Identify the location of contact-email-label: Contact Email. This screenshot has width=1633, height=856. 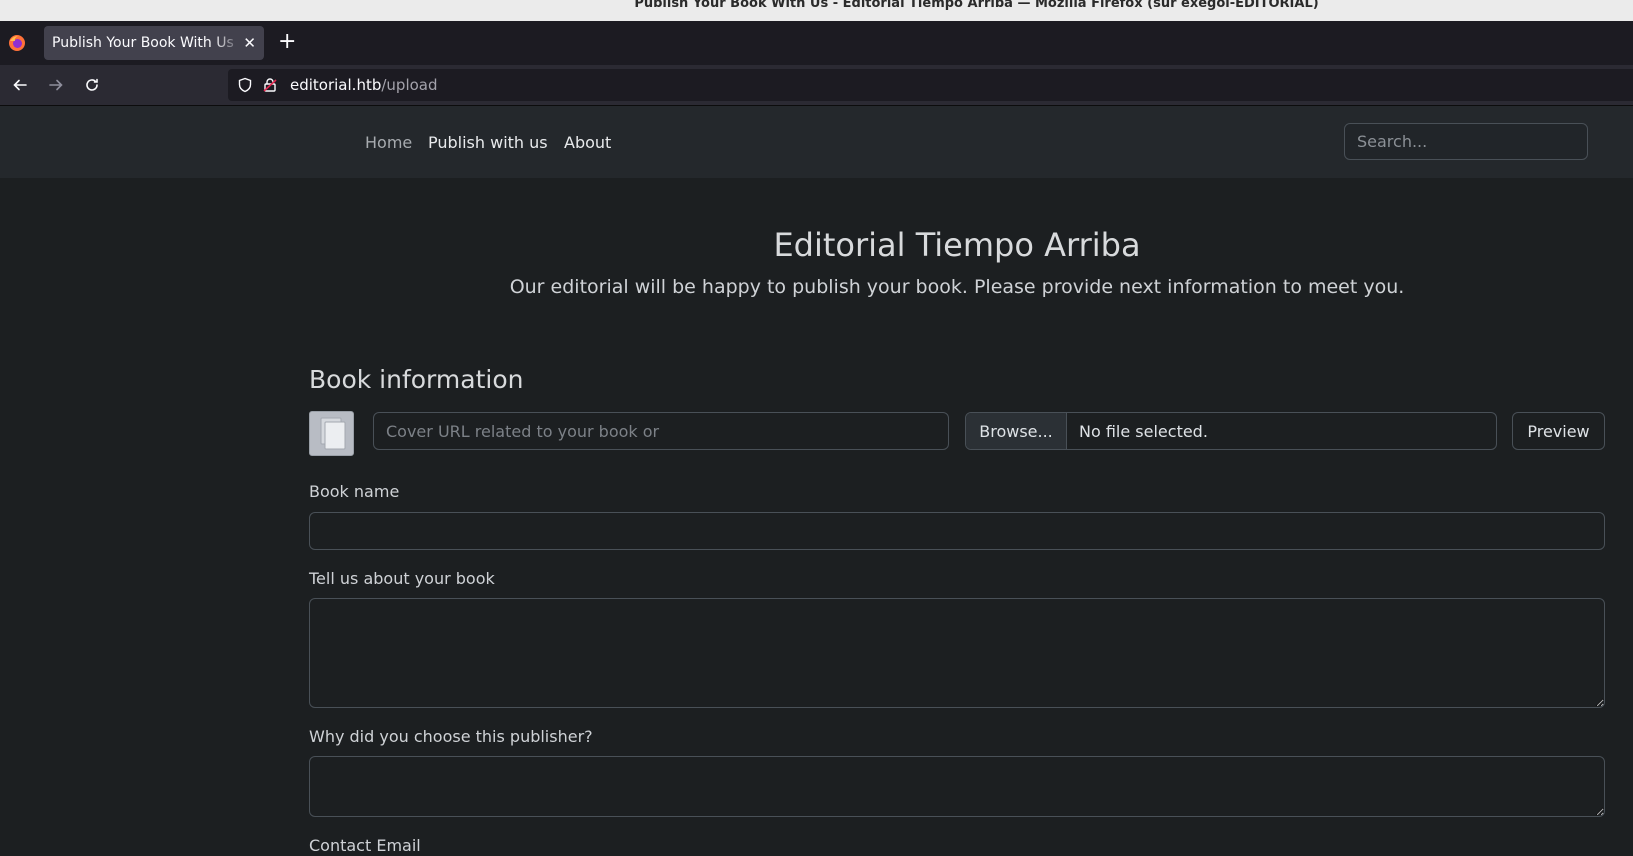
(365, 845).